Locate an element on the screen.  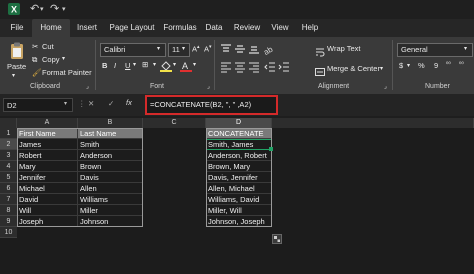
cancel-edit-button: ✕ is located at coordinates (91, 103).